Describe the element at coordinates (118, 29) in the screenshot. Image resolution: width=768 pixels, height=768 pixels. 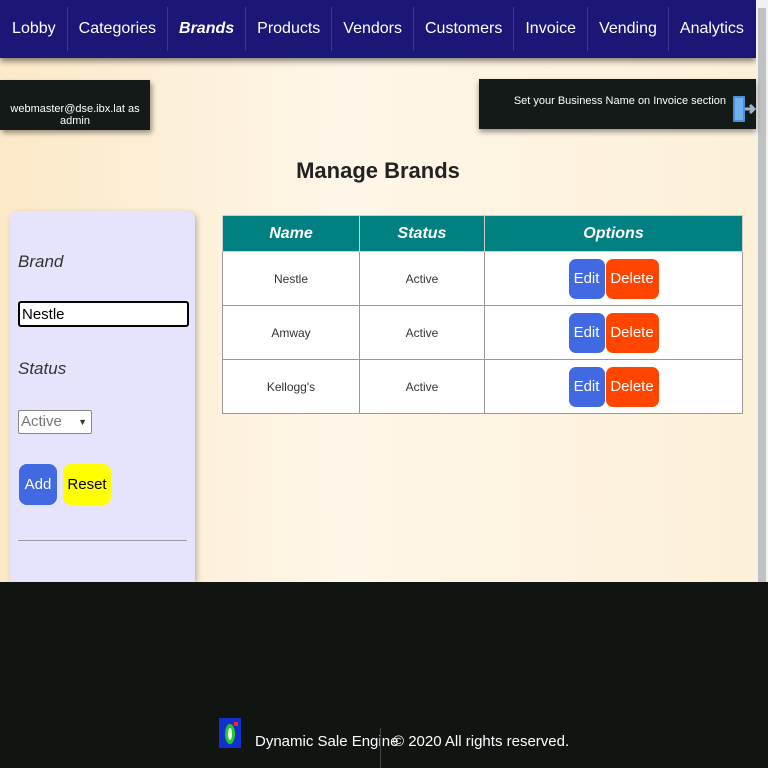
I see `nav-item-categories: Categories` at that location.